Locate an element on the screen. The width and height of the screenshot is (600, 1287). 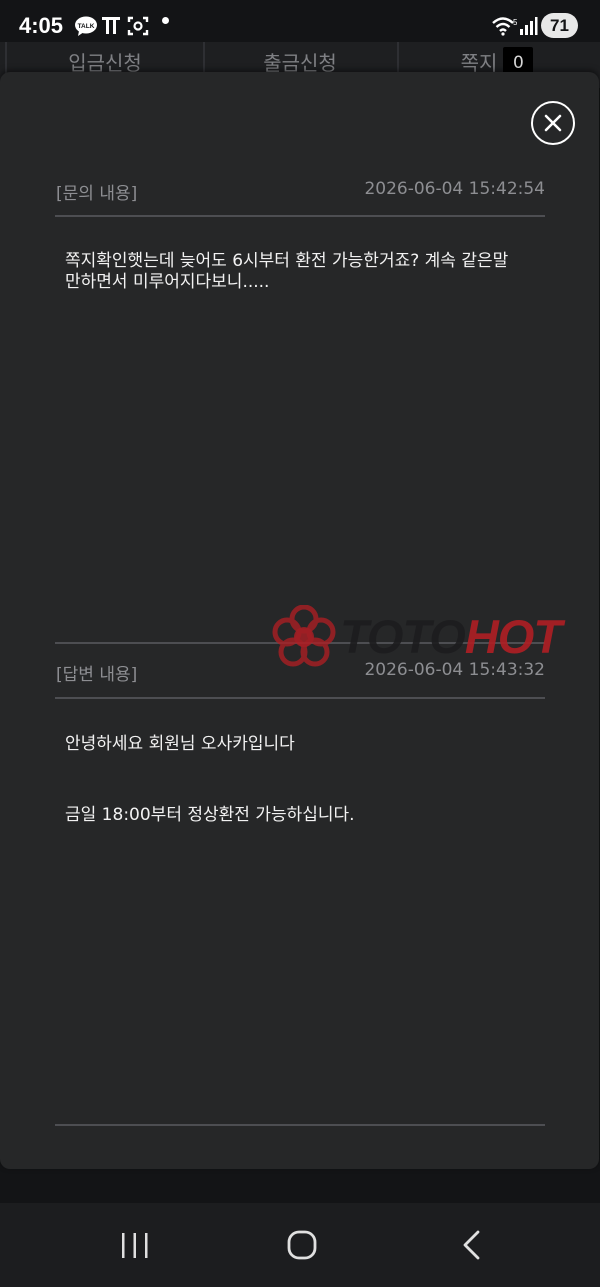
answer-line-2: 금일 18:00부터 정상환전 가능하십니다. is located at coordinates (210, 815).